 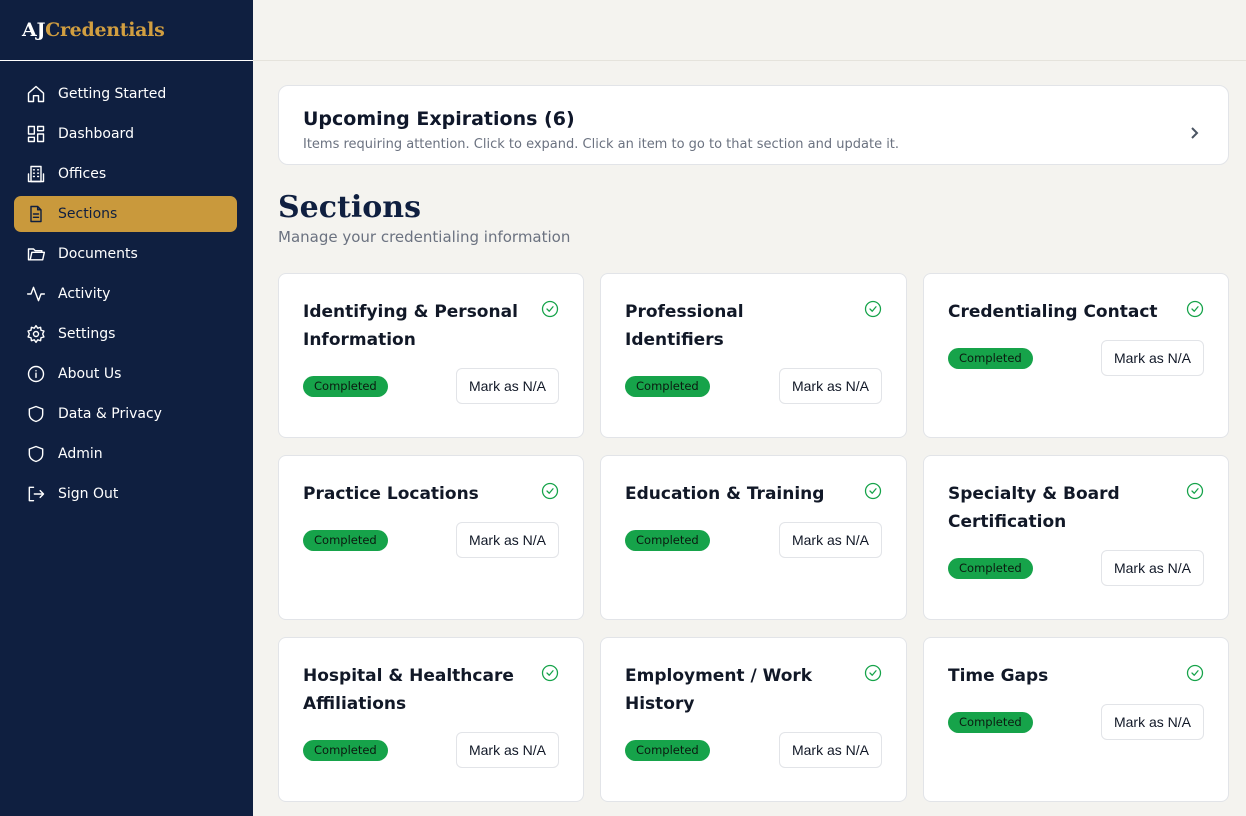 I want to click on brand-part-1: AJ, so click(x=34, y=30).